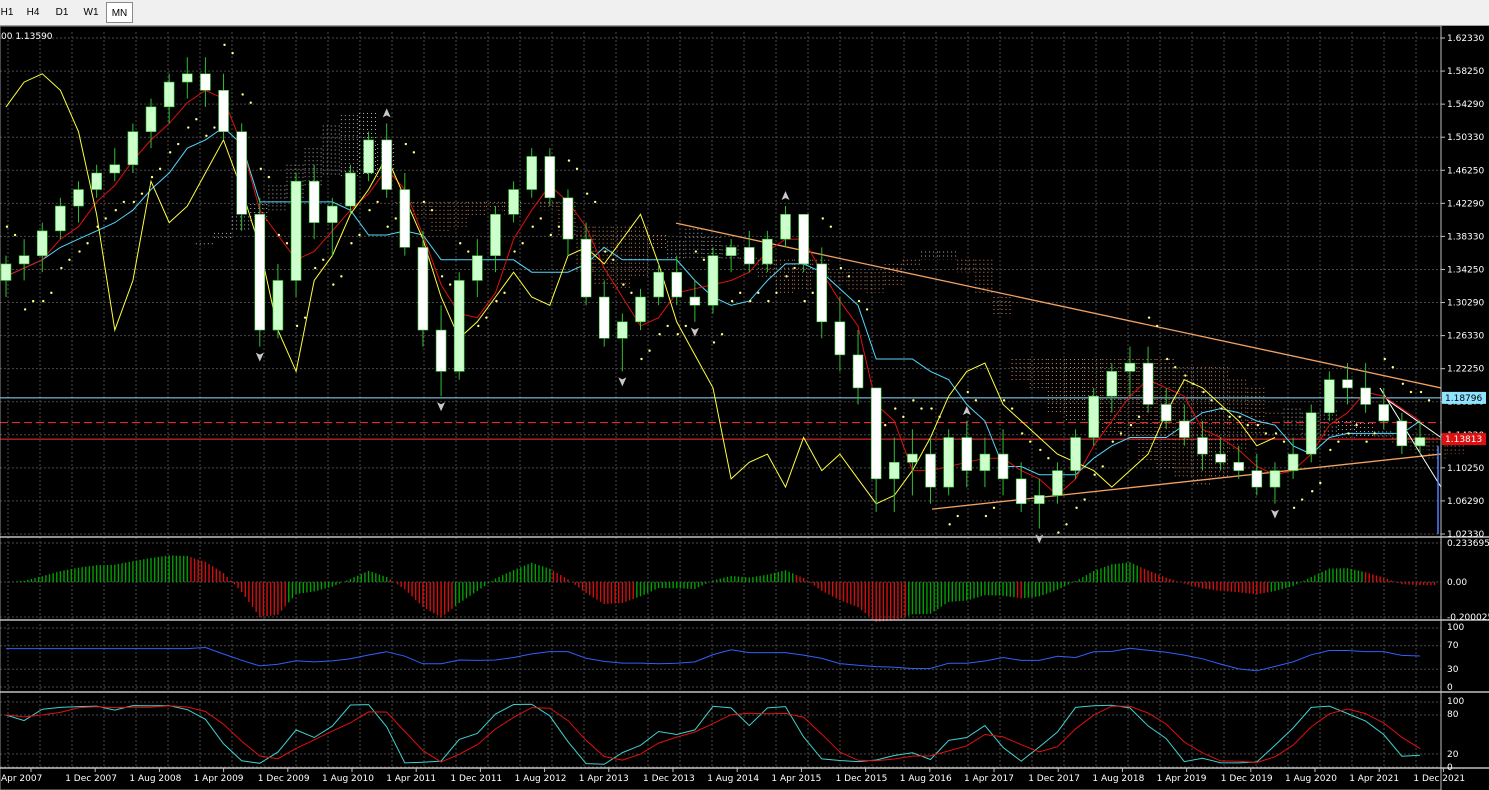 This screenshot has height=790, width=1489. Describe the element at coordinates (796, 779) in the screenshot. I see `time-axis-label: 1 Apr 2015` at that location.